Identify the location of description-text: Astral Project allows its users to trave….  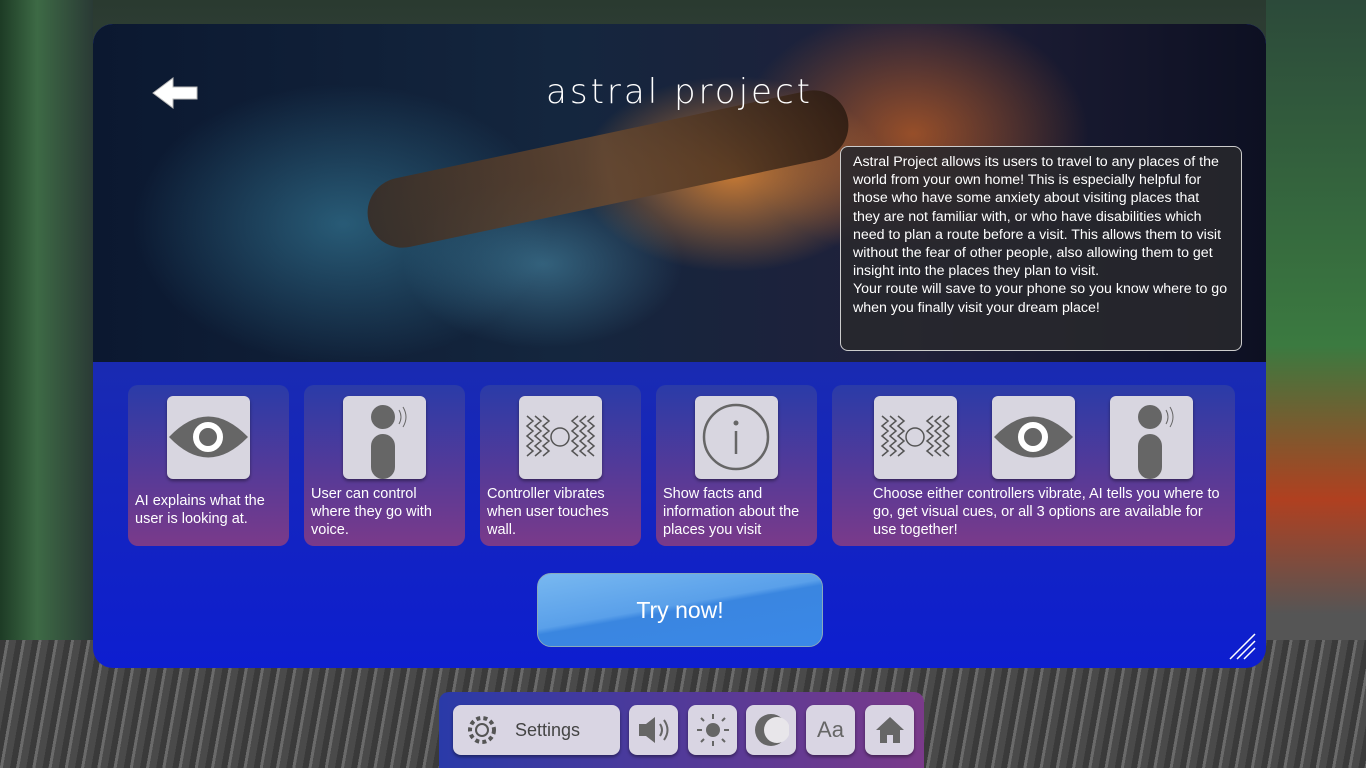
(1037, 217).